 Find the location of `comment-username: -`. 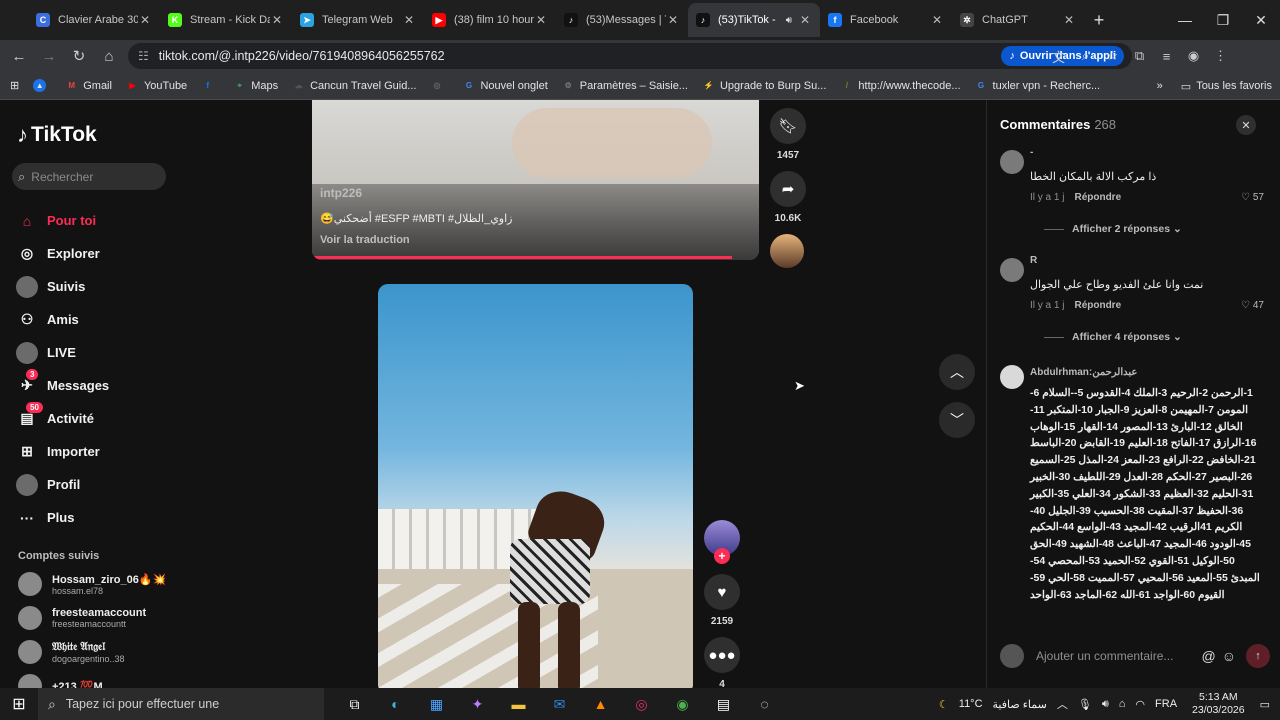

comment-username: - is located at coordinates (1031, 152).